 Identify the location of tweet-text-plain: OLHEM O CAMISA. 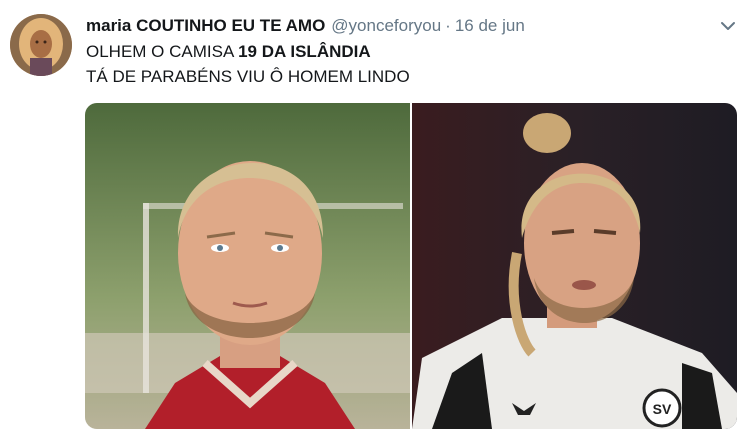
(162, 51).